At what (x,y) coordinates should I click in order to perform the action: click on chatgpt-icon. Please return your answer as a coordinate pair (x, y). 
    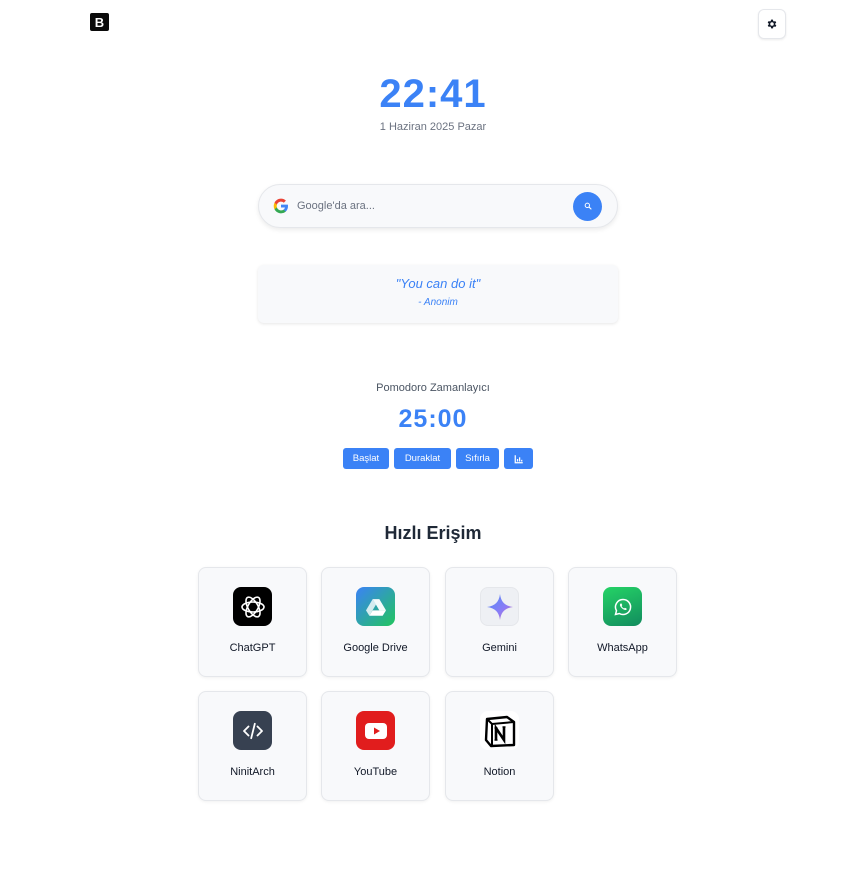
    Looking at the image, I should click on (252, 606).